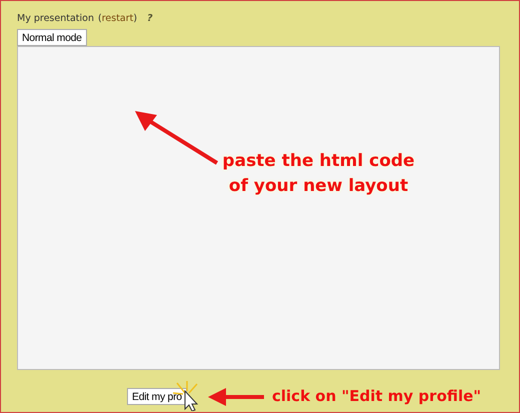 This screenshot has height=413, width=520. I want to click on normal-mode-button: Normal mode, so click(52, 37).